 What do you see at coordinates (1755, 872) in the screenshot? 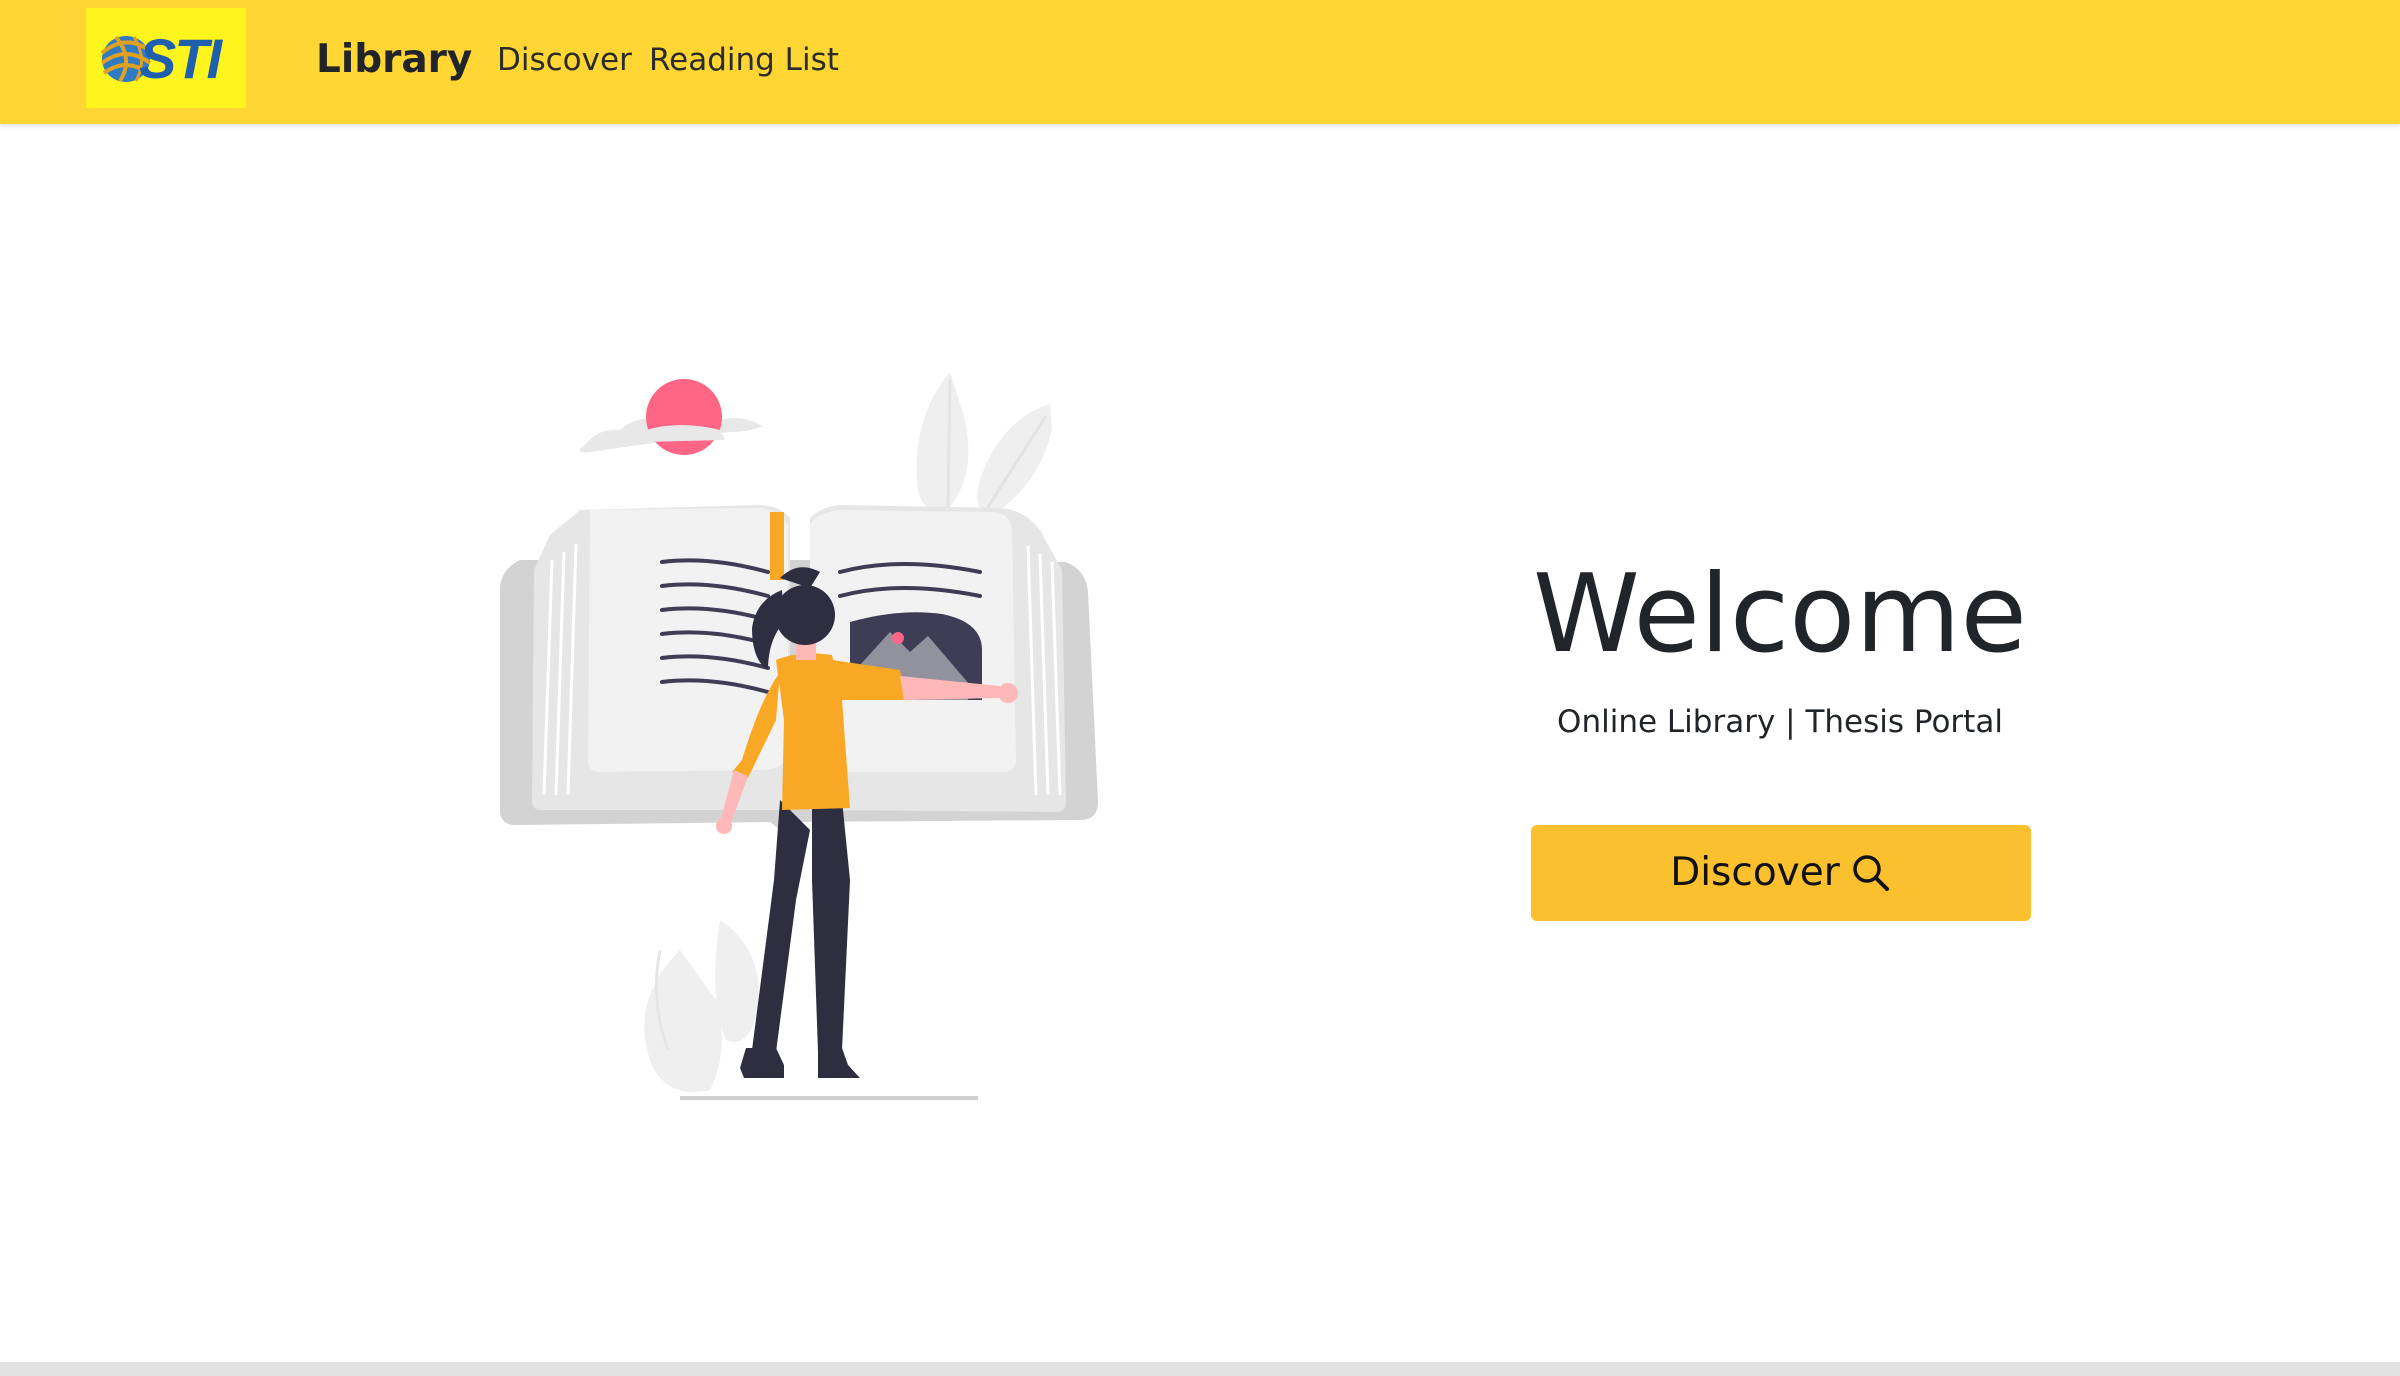
I see `discover-button-label: Discover` at bounding box center [1755, 872].